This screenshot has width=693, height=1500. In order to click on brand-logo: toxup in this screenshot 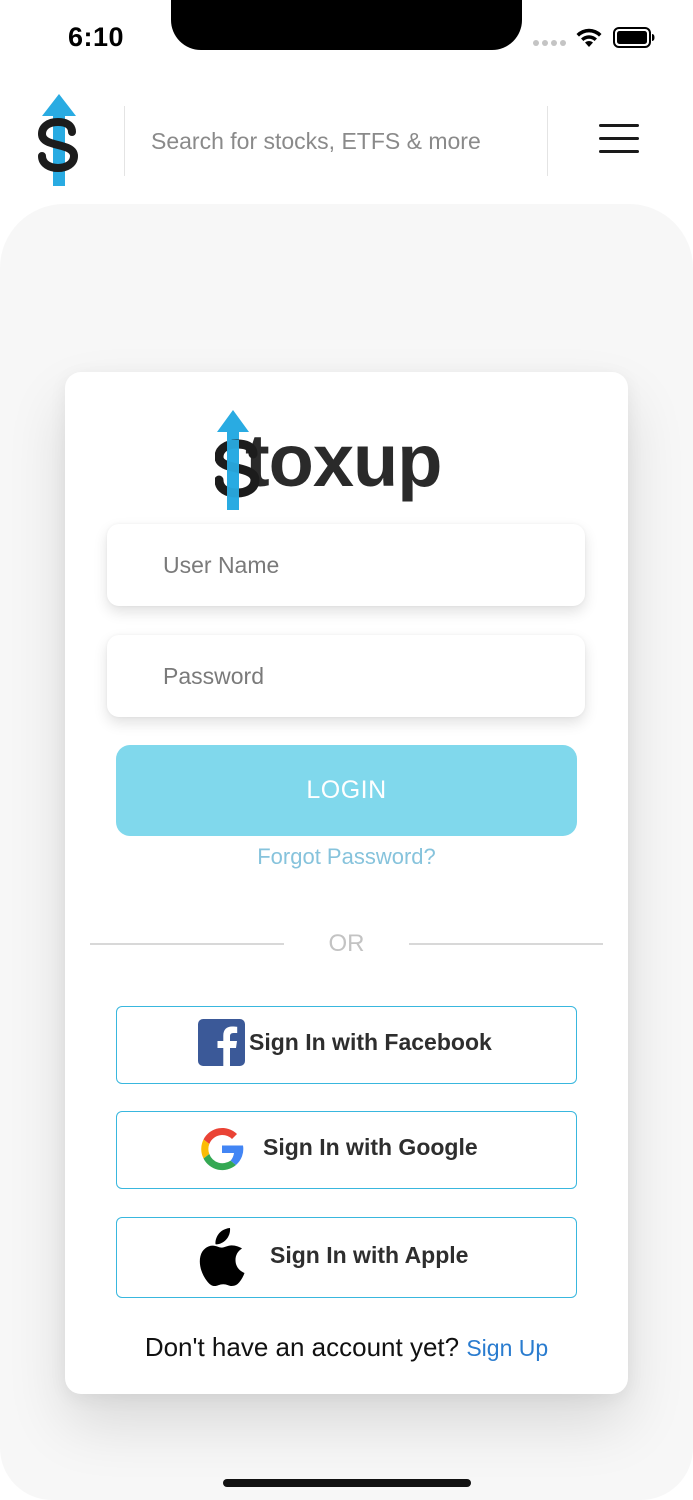, I will do `click(350, 460)`.